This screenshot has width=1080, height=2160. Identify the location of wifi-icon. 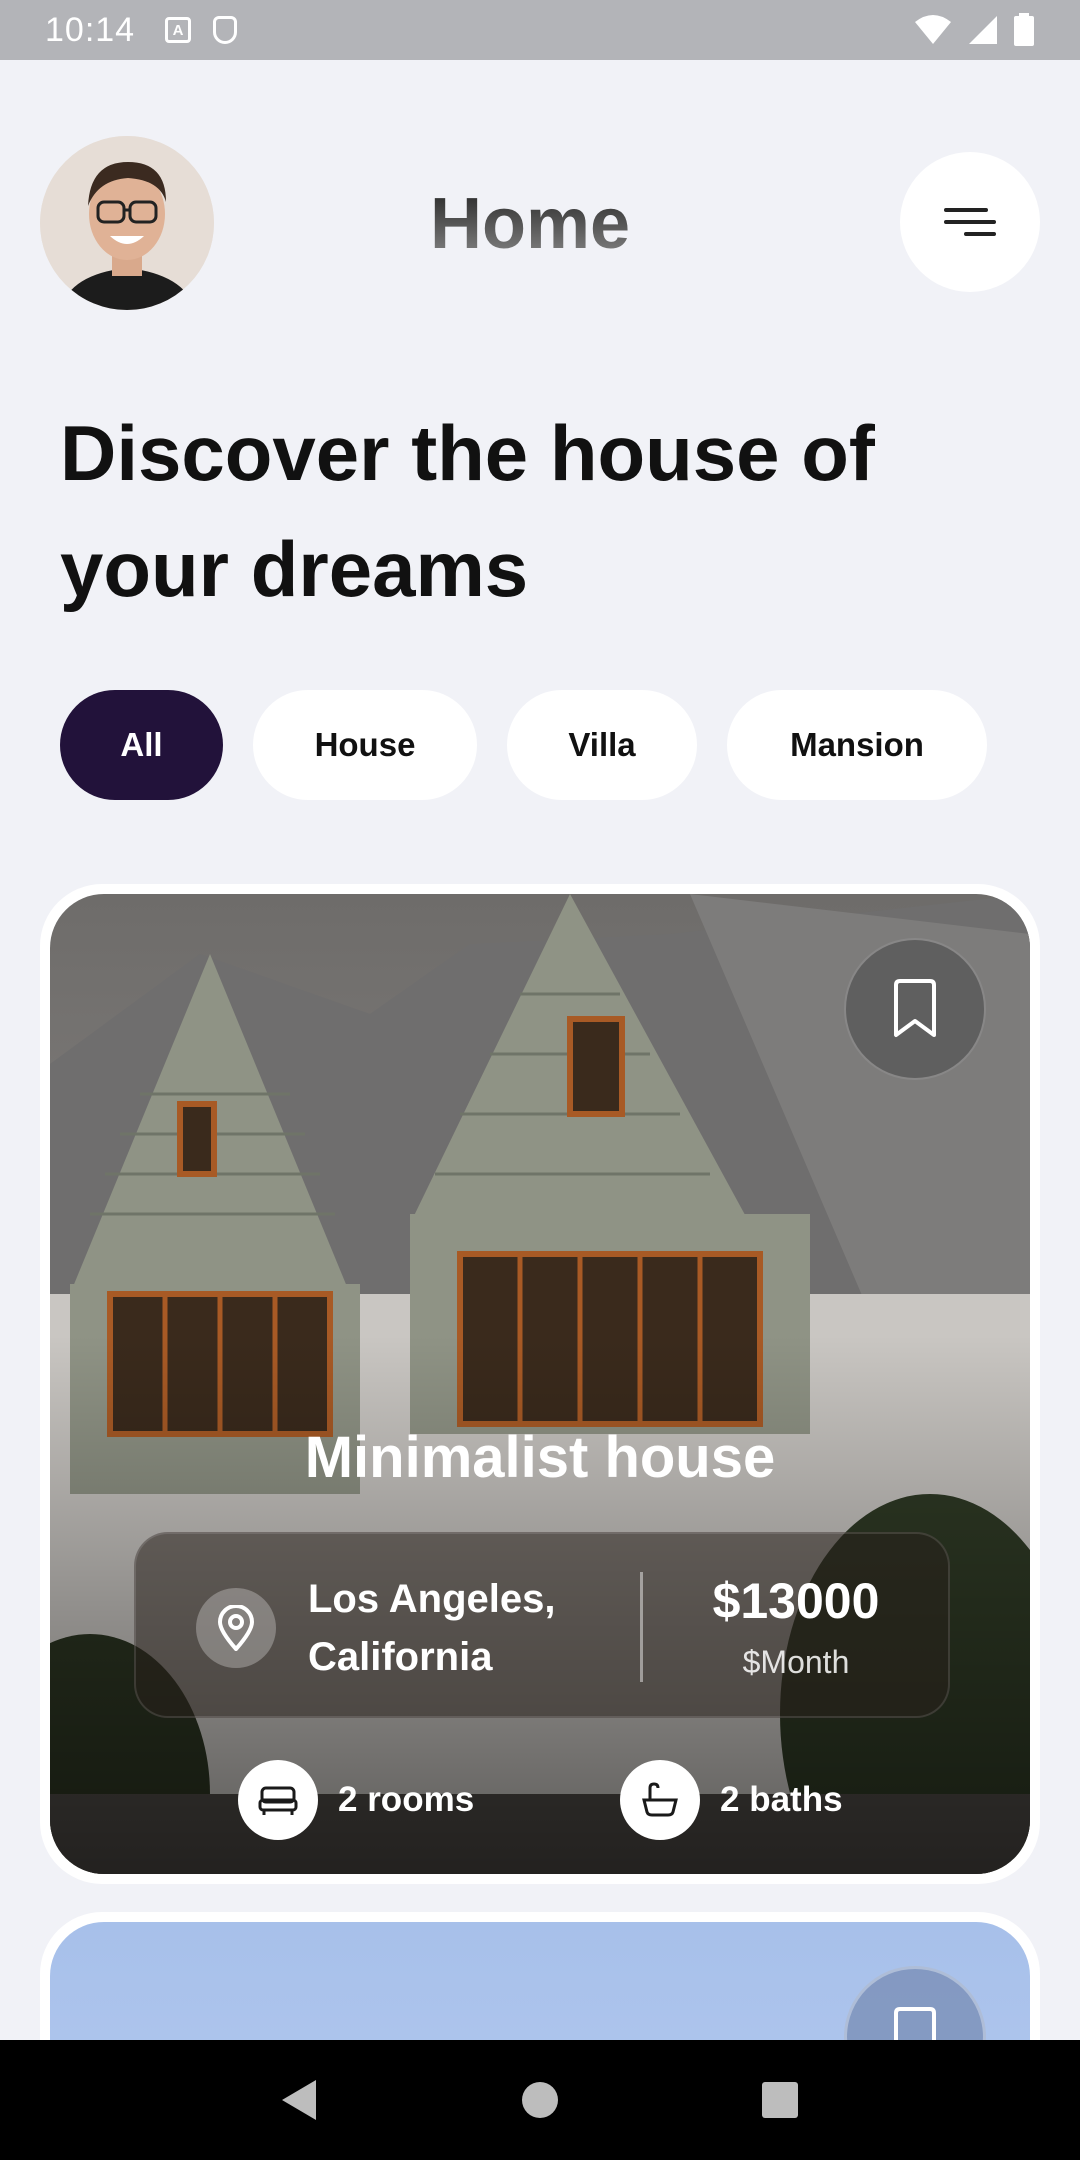
(933, 29).